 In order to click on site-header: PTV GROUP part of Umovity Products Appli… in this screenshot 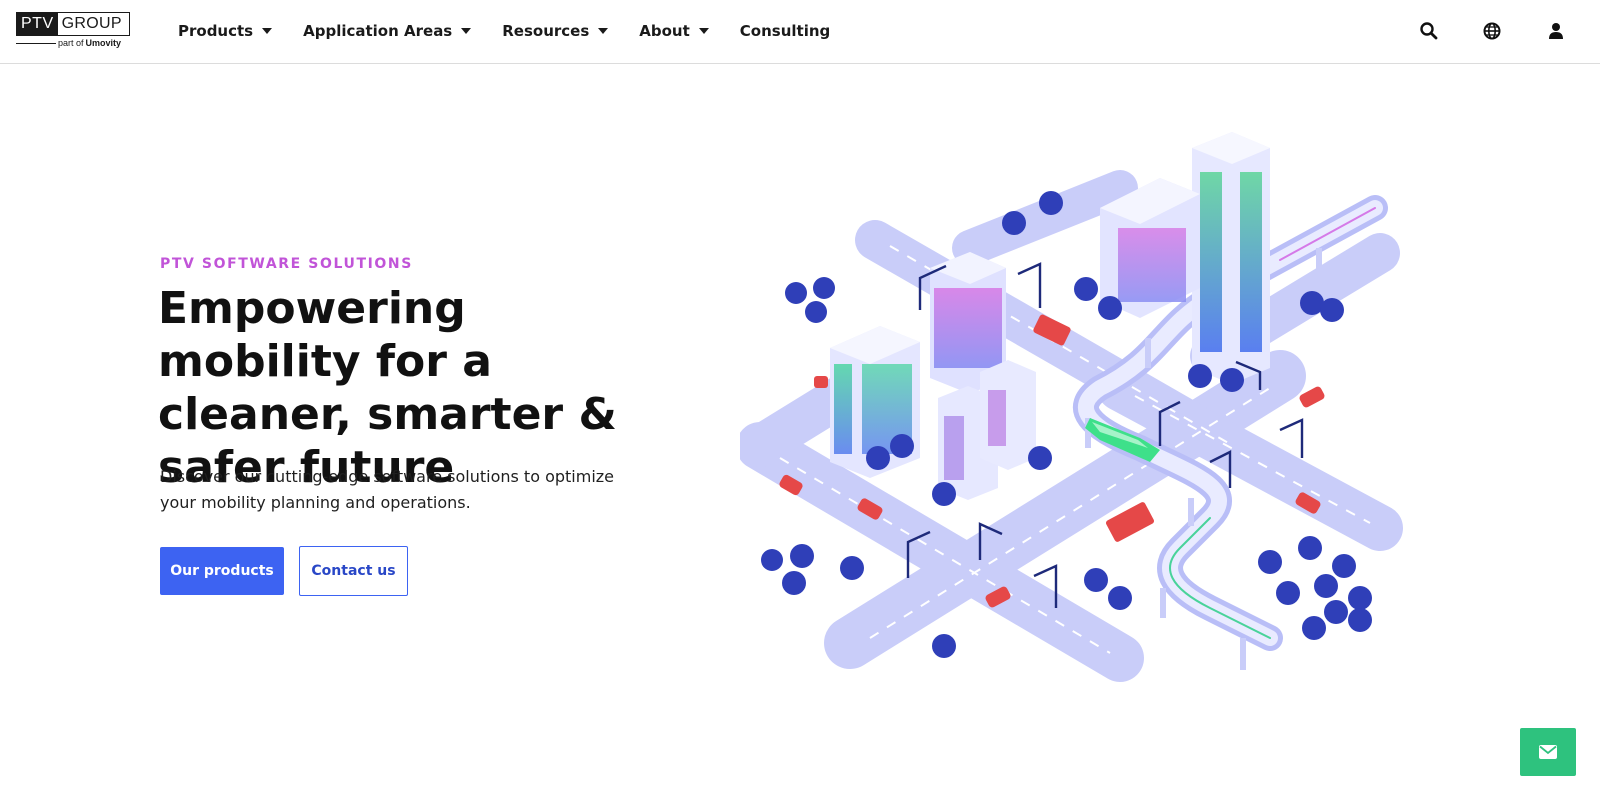, I will do `click(800, 32)`.